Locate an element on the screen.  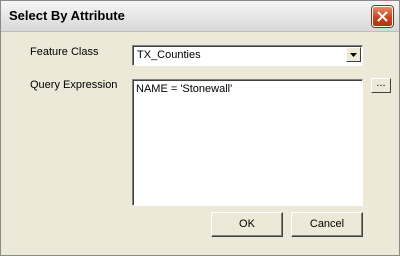
close-icon is located at coordinates (382, 16).